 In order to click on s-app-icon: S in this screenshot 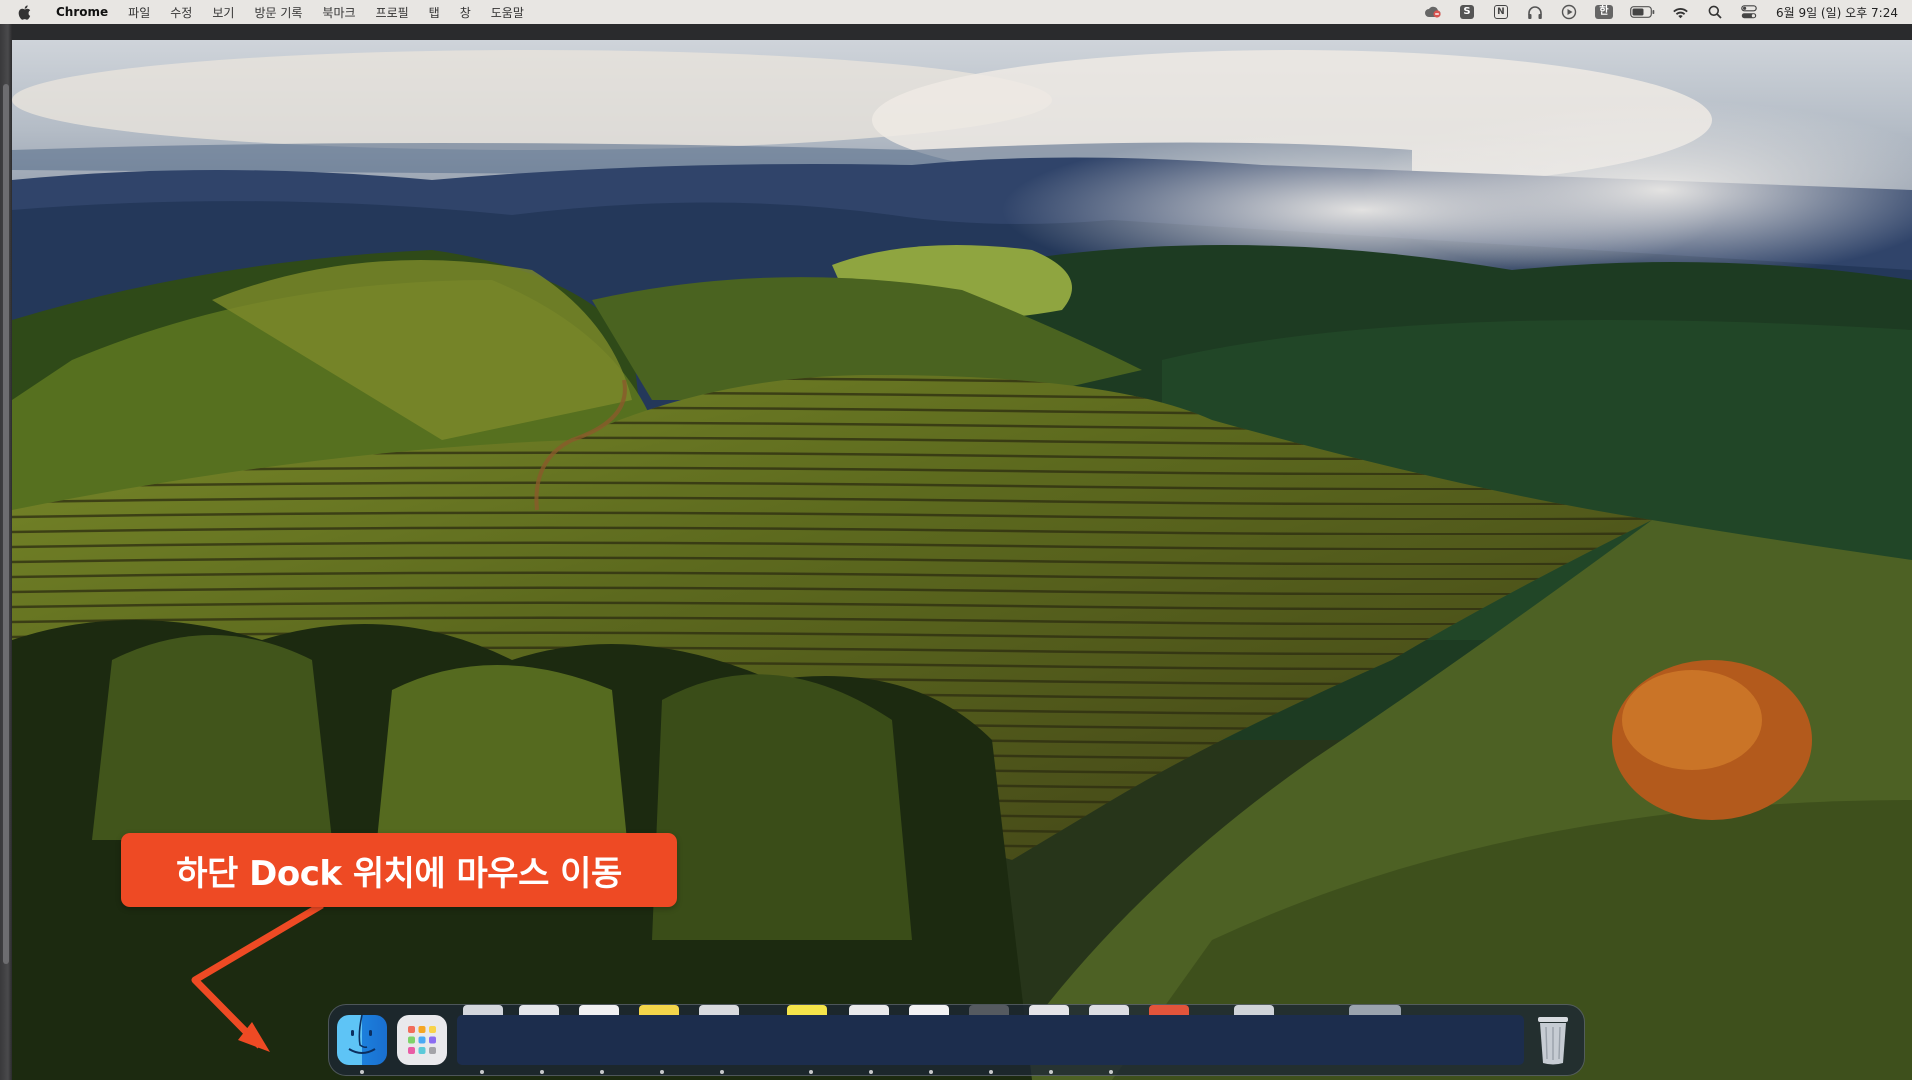, I will do `click(1467, 12)`.